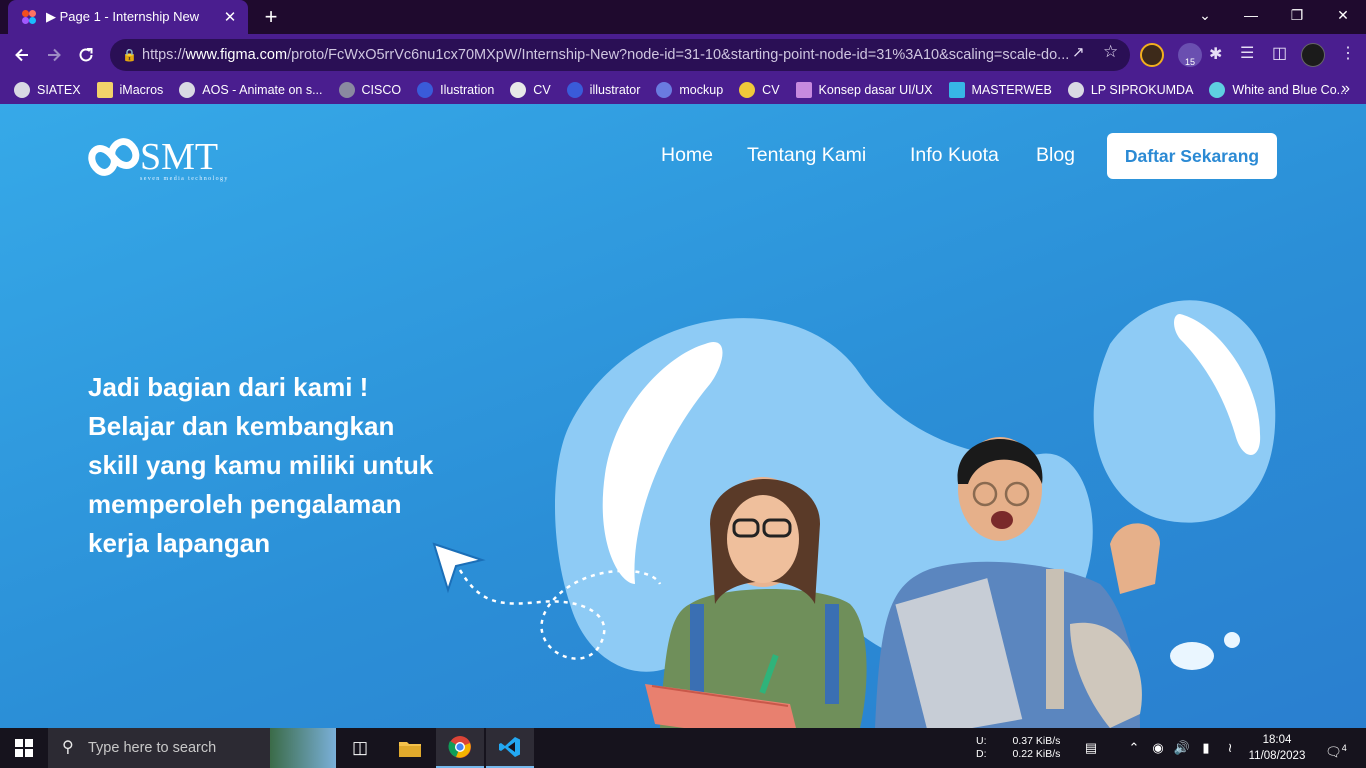 The image size is (1366, 768). Describe the element at coordinates (1345, 89) in the screenshot. I see `chevron-more-icon: »` at that location.